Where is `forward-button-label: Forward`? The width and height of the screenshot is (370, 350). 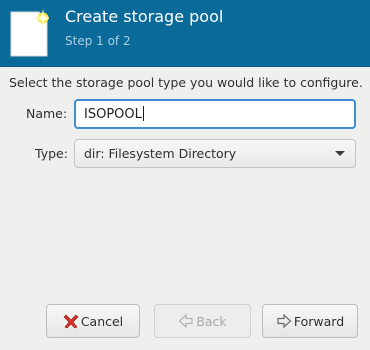
forward-button-label: Forward is located at coordinates (319, 321).